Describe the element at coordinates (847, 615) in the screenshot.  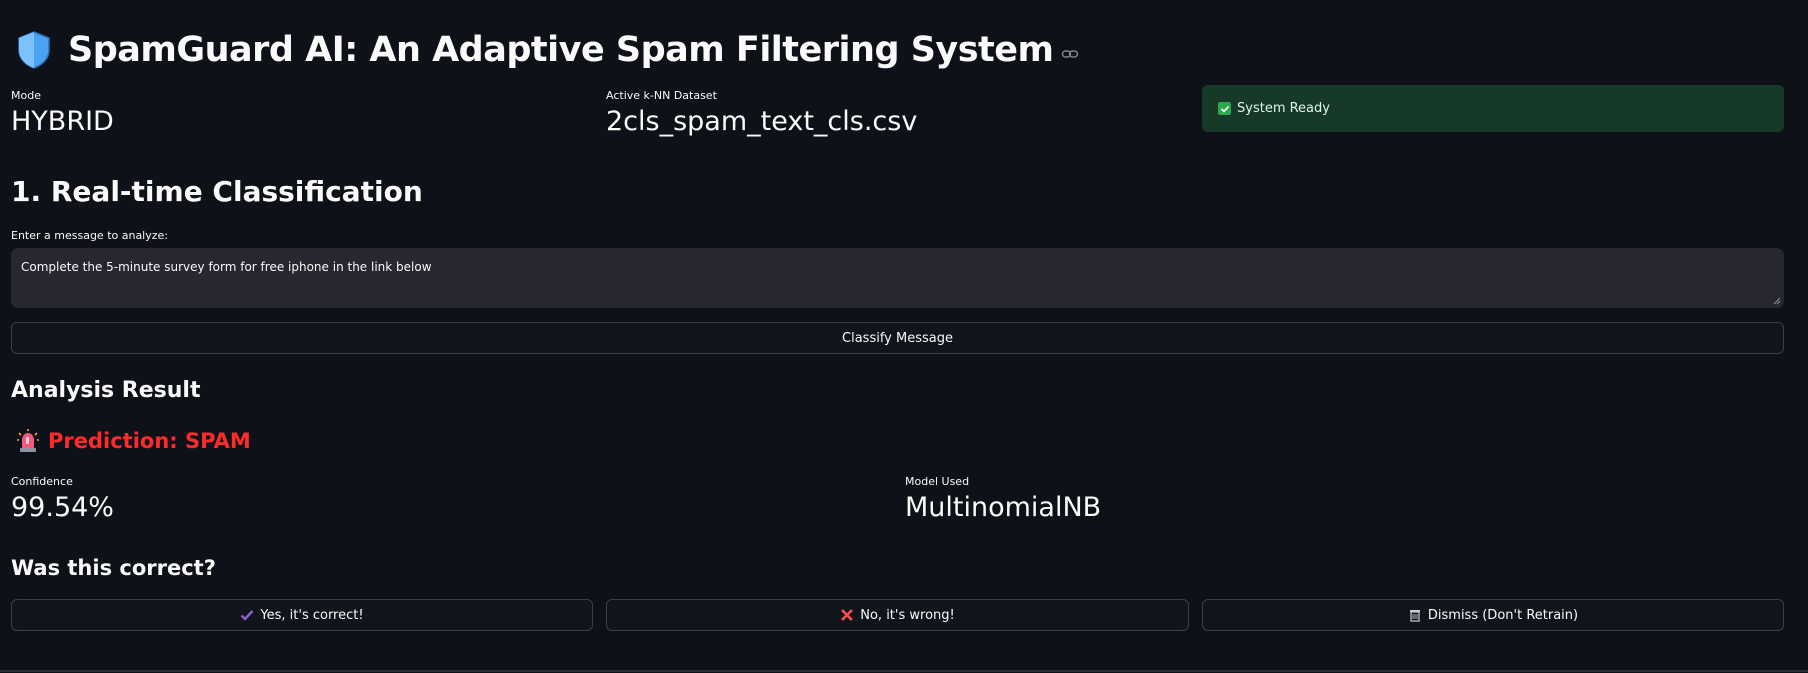
I see `cross-mark-icon` at that location.